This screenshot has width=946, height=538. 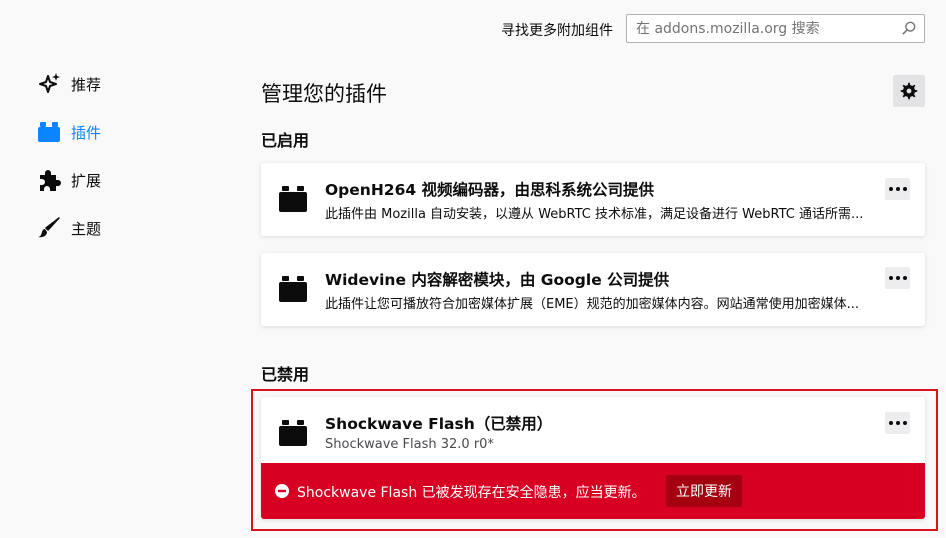 What do you see at coordinates (86, 180) in the screenshot?
I see `sidebar-item-label: 扩展` at bounding box center [86, 180].